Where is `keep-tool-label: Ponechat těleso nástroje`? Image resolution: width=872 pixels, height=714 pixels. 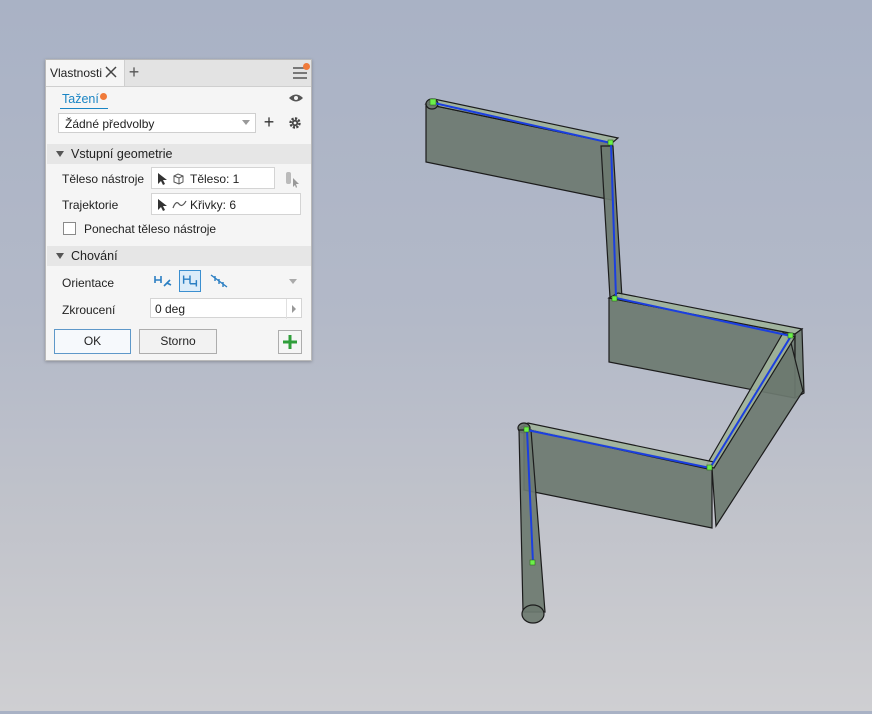 keep-tool-label: Ponechat těleso nástroje is located at coordinates (150, 229).